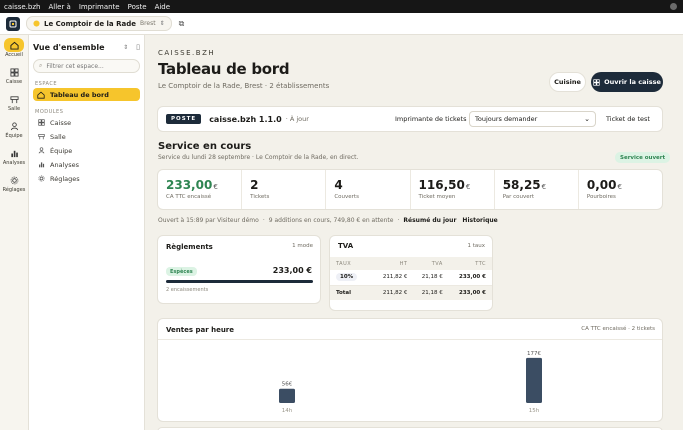 Image resolution: width=683 pixels, height=430 pixels. I want to click on external-link-icon: ⧉, so click(182, 24).